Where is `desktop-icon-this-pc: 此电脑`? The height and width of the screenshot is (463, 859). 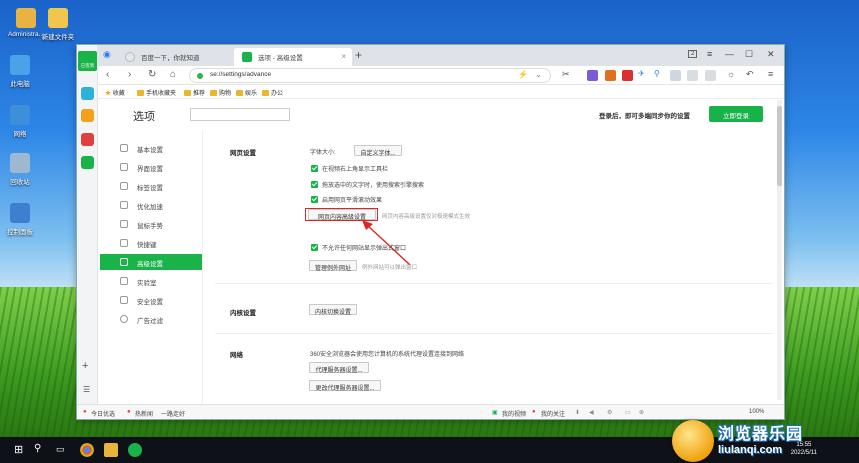
desktop-icon-this-pc: 此电脑 is located at coordinates (23, 71).